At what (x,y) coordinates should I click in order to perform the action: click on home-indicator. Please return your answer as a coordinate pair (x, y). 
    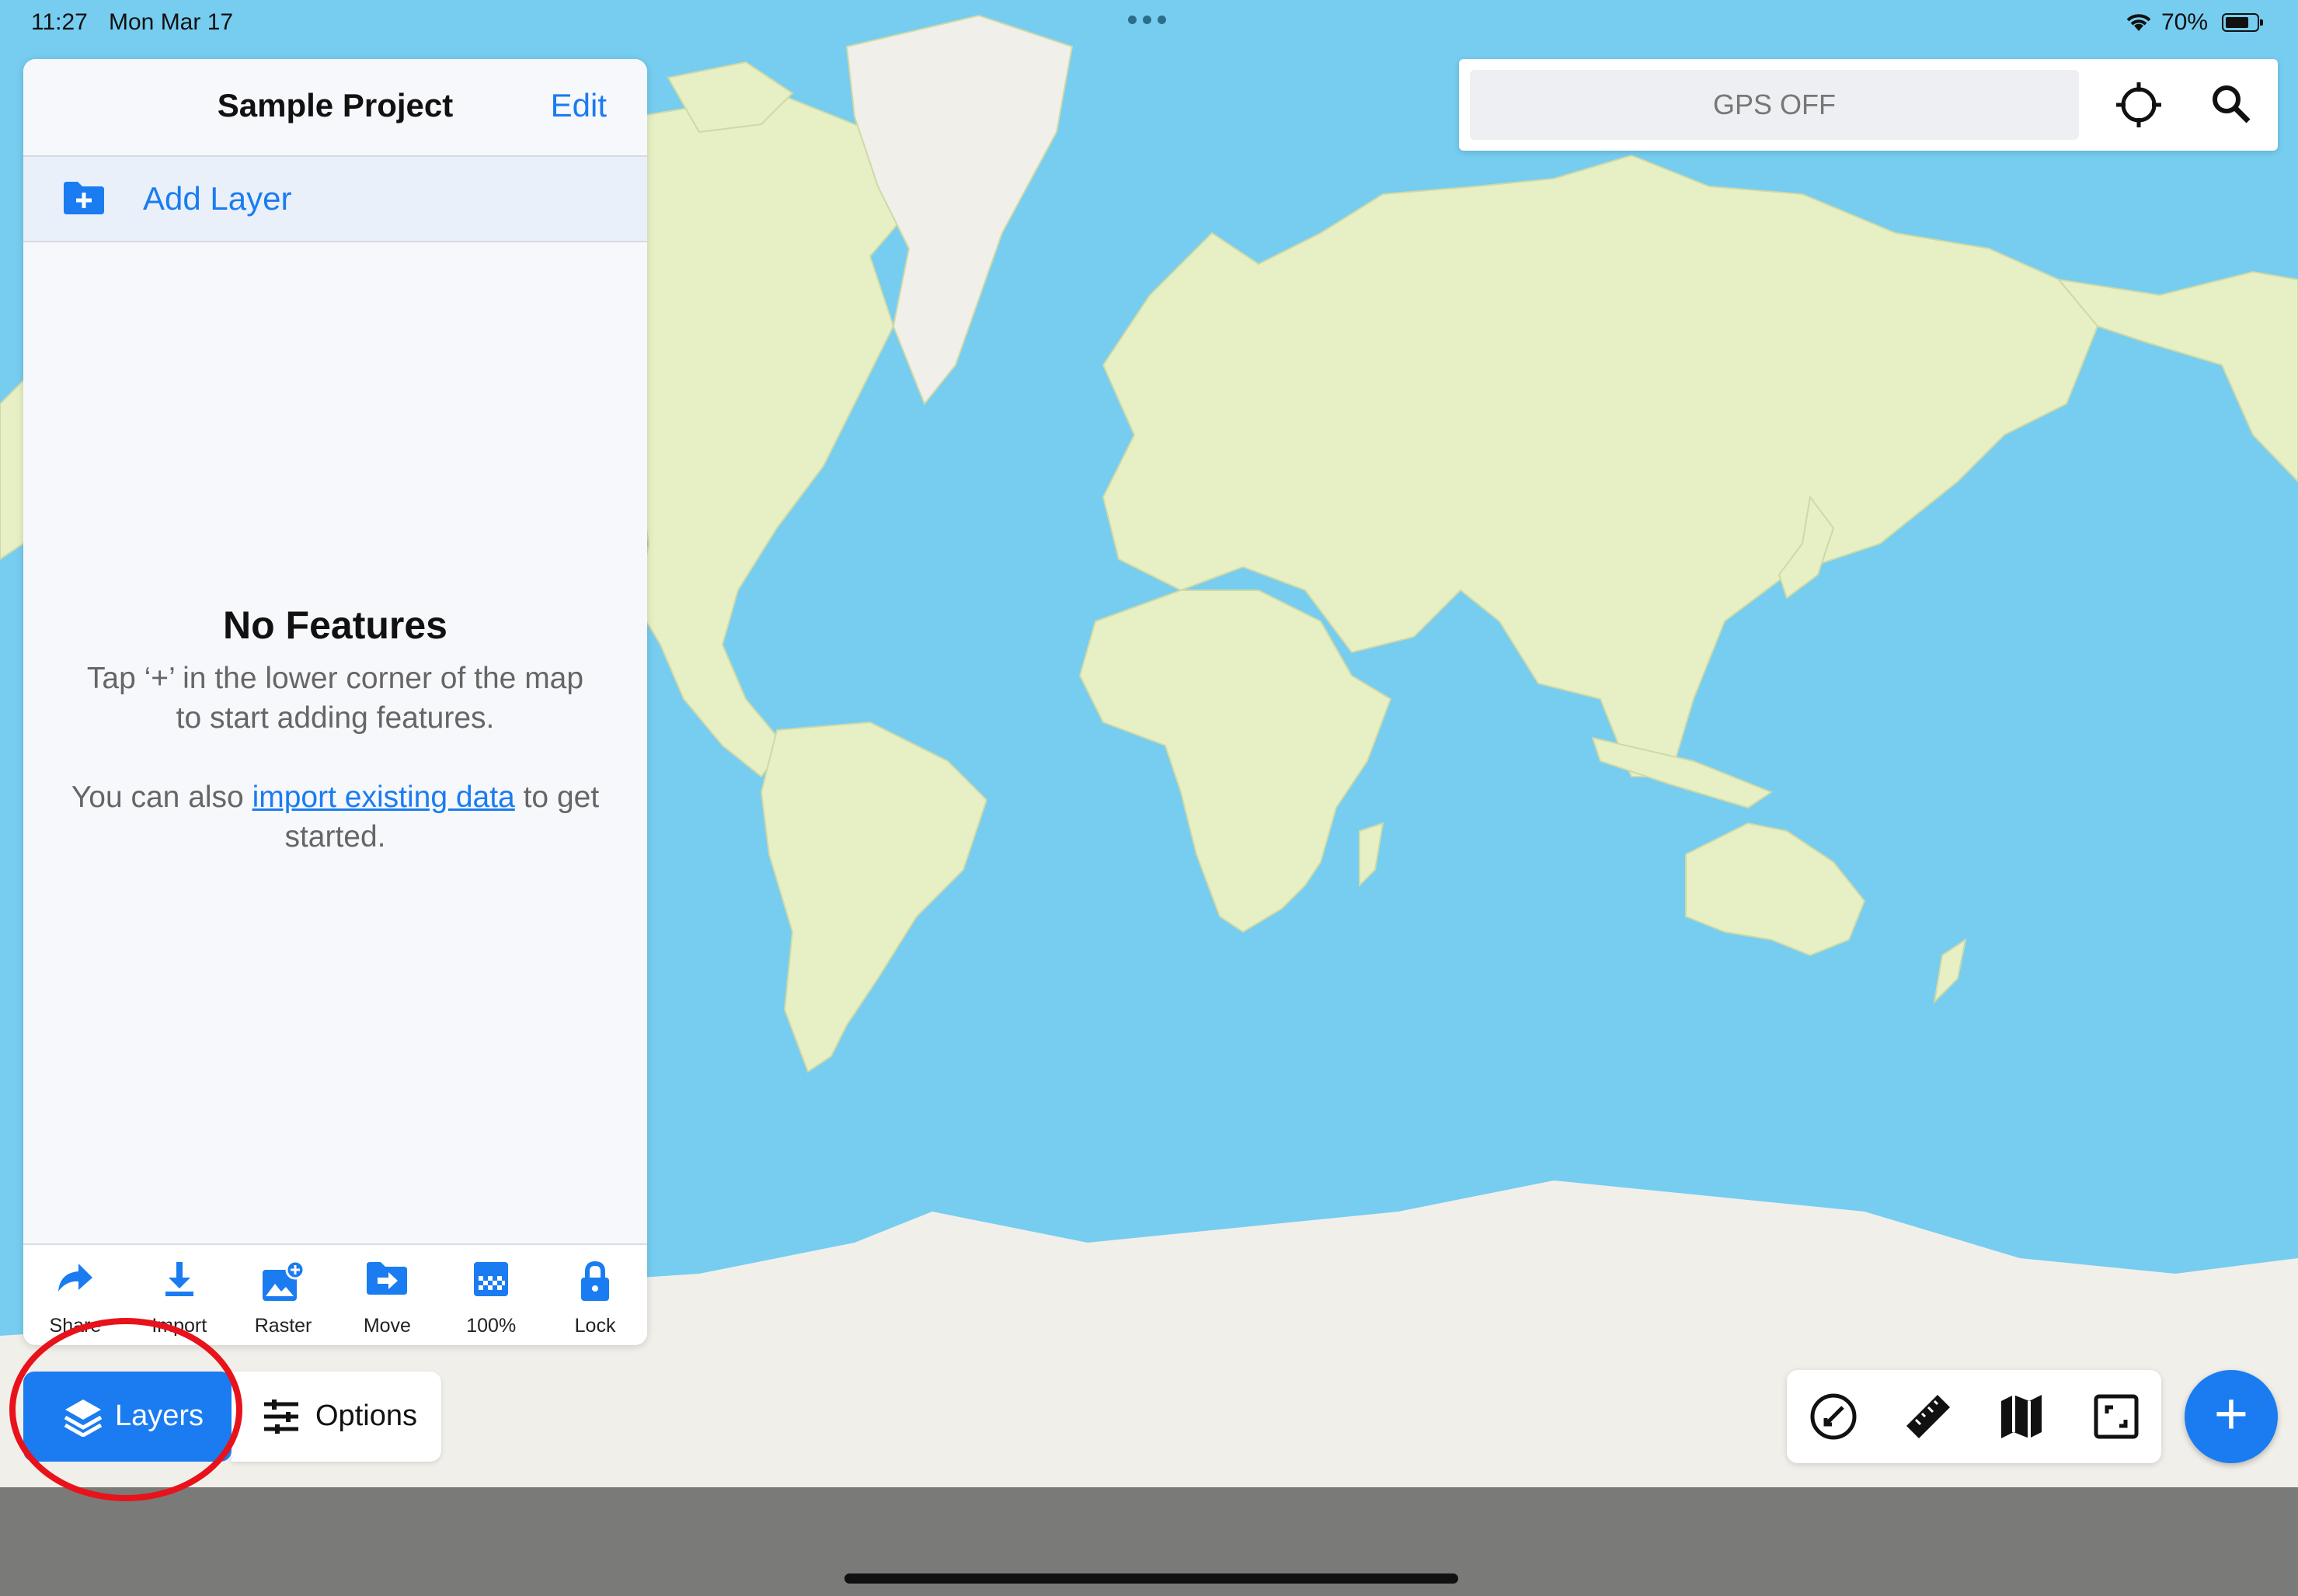
    Looking at the image, I should click on (1151, 1578).